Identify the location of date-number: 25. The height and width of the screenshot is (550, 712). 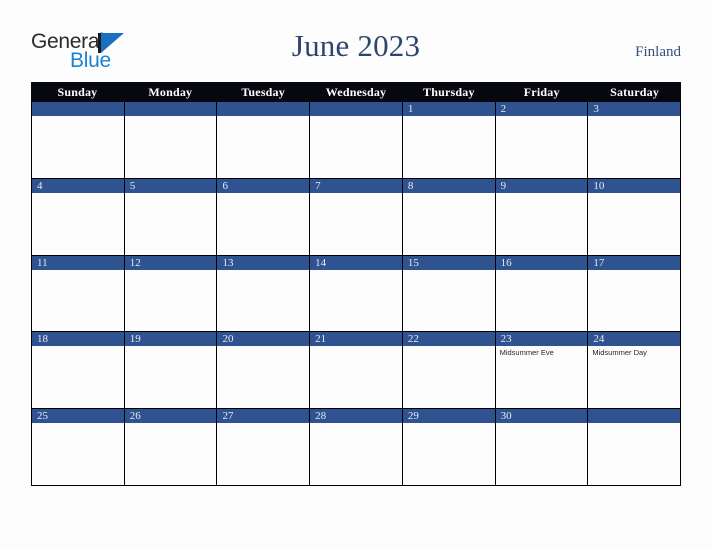
(42, 415).